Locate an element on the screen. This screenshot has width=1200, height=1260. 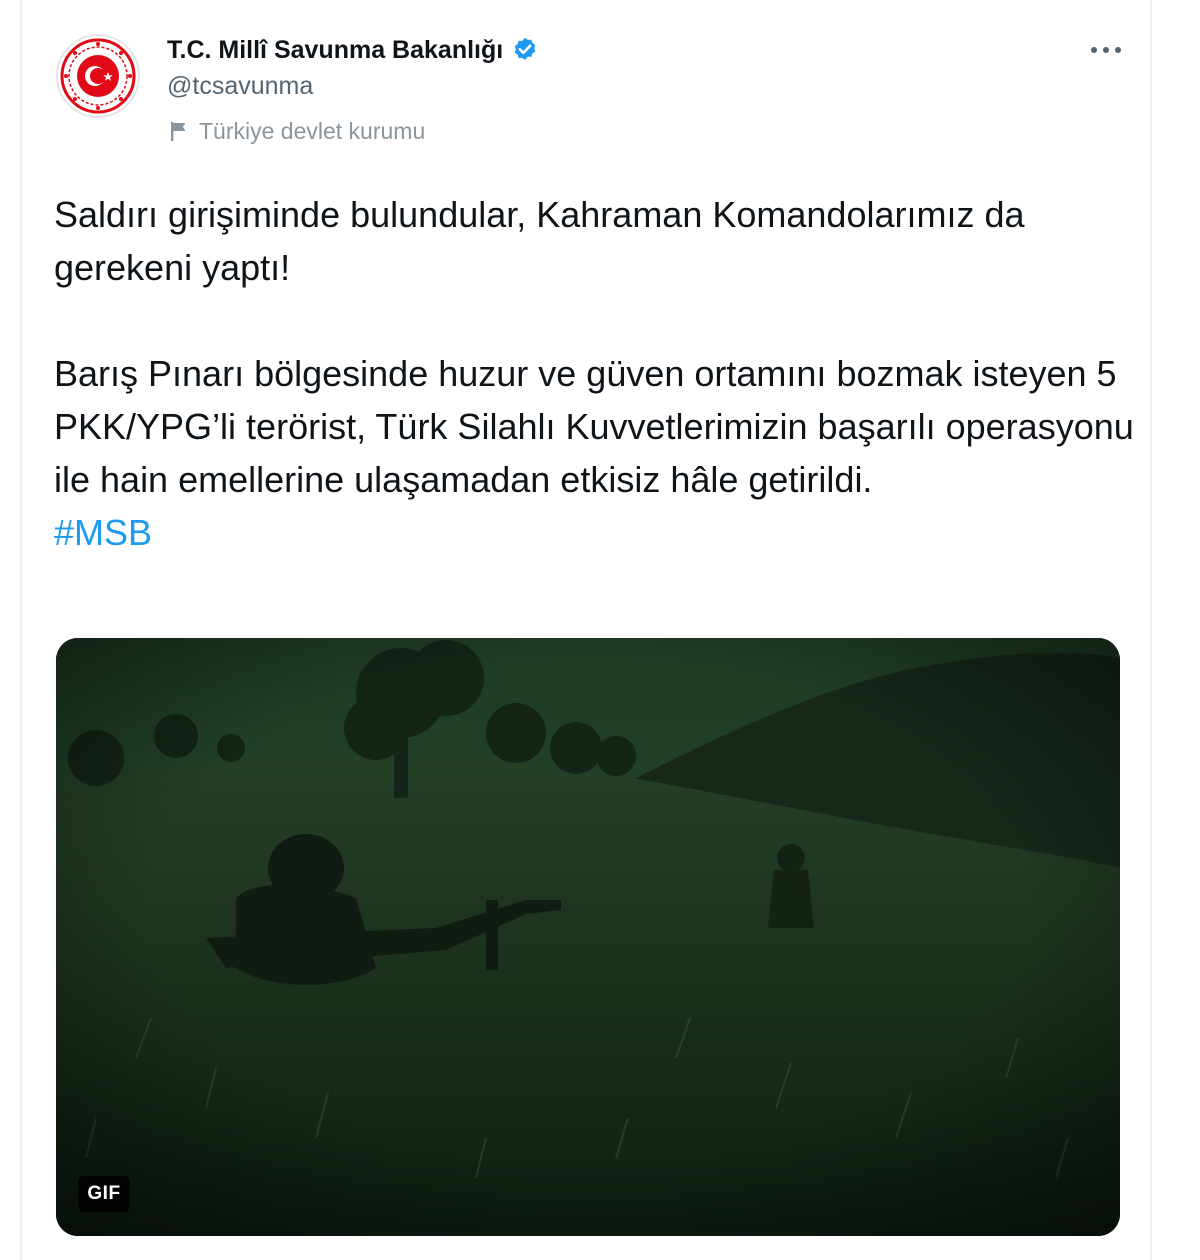
ministry-emblem-icon is located at coordinates (98, 76).